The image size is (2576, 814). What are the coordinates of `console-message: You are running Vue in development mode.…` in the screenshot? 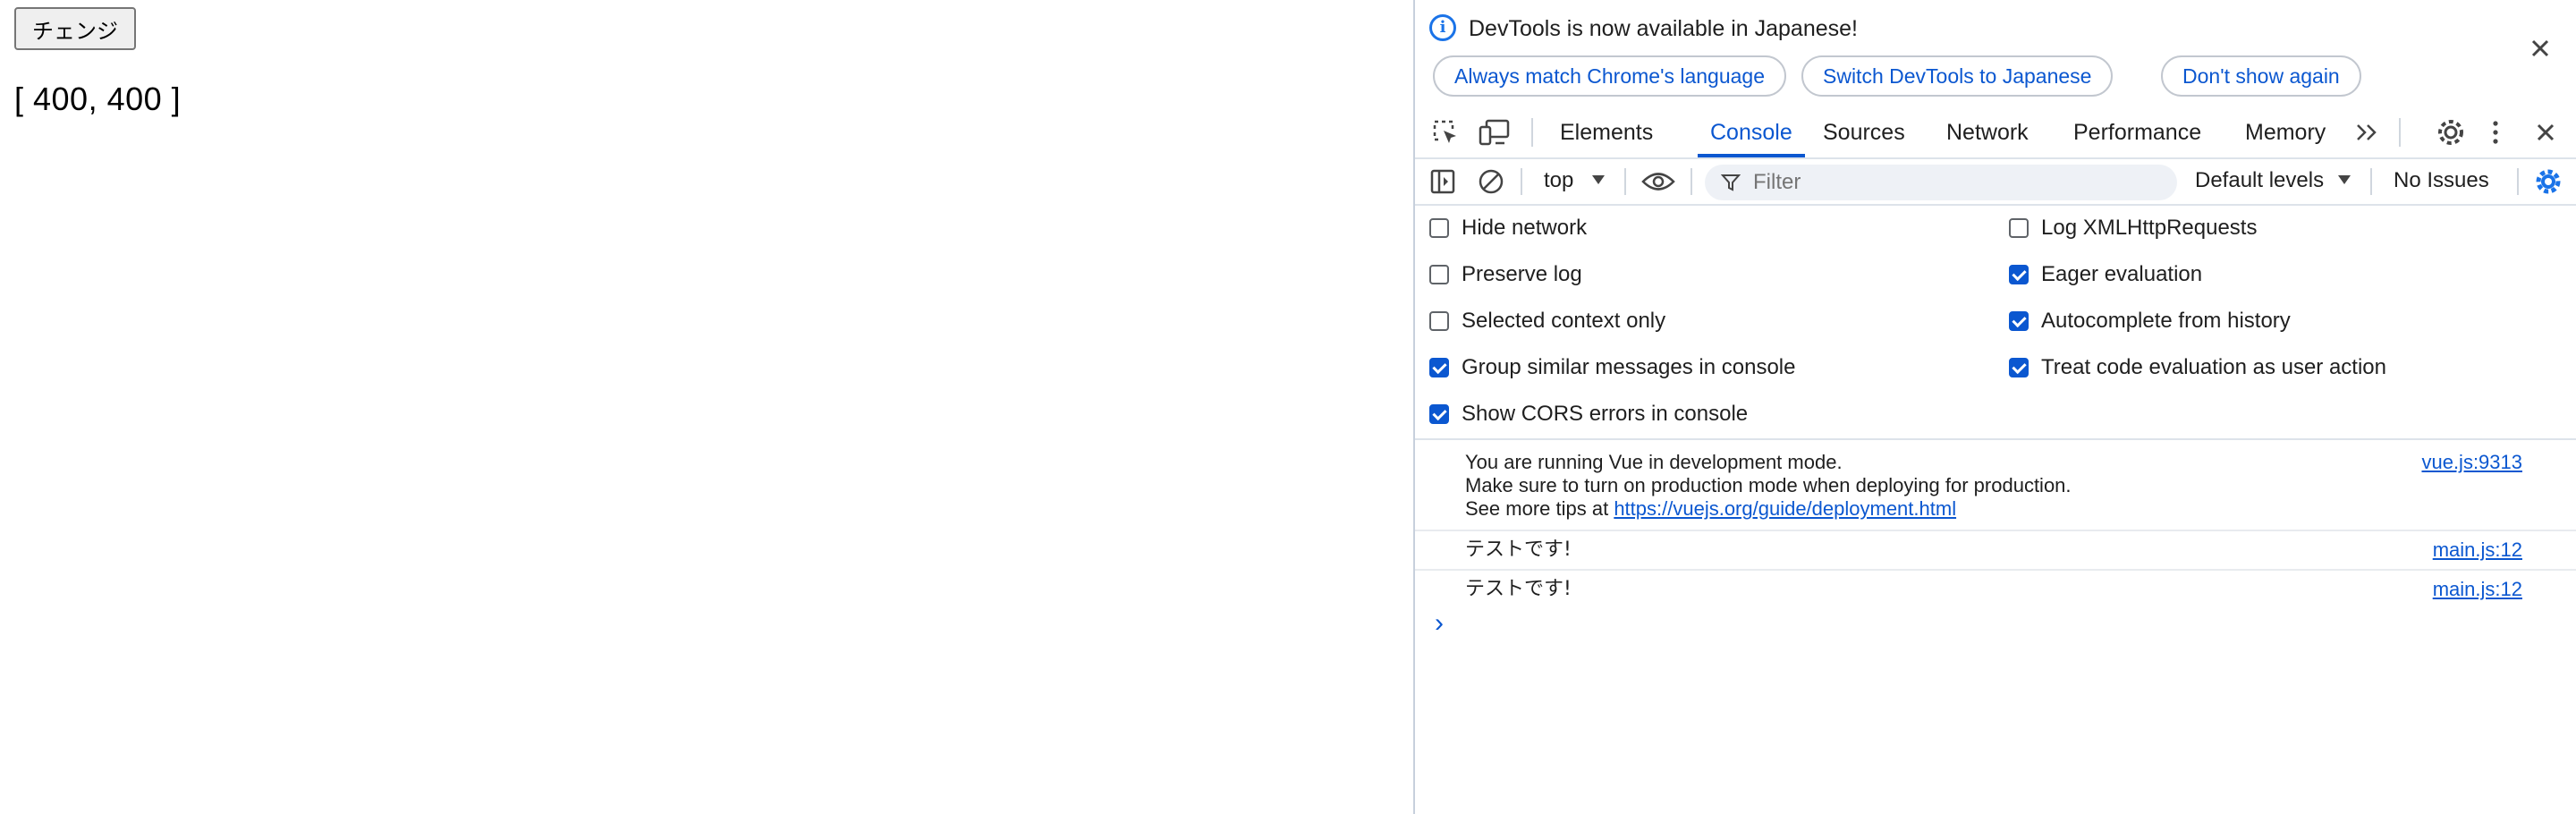 It's located at (1995, 486).